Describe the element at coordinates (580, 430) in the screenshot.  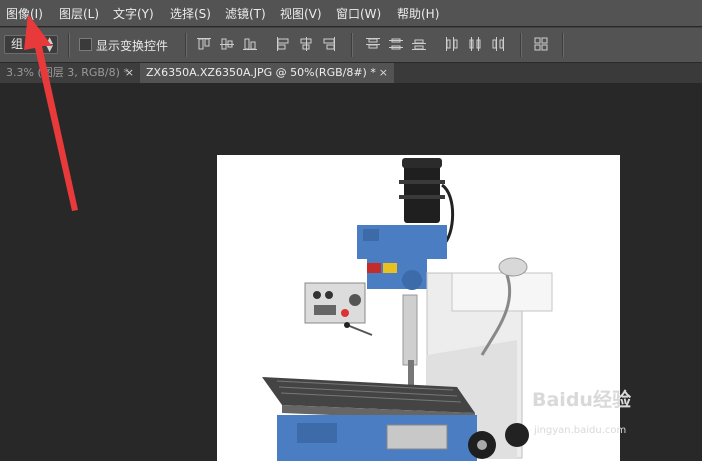
I see `watermark-url: jingyan.baidu.com` at that location.